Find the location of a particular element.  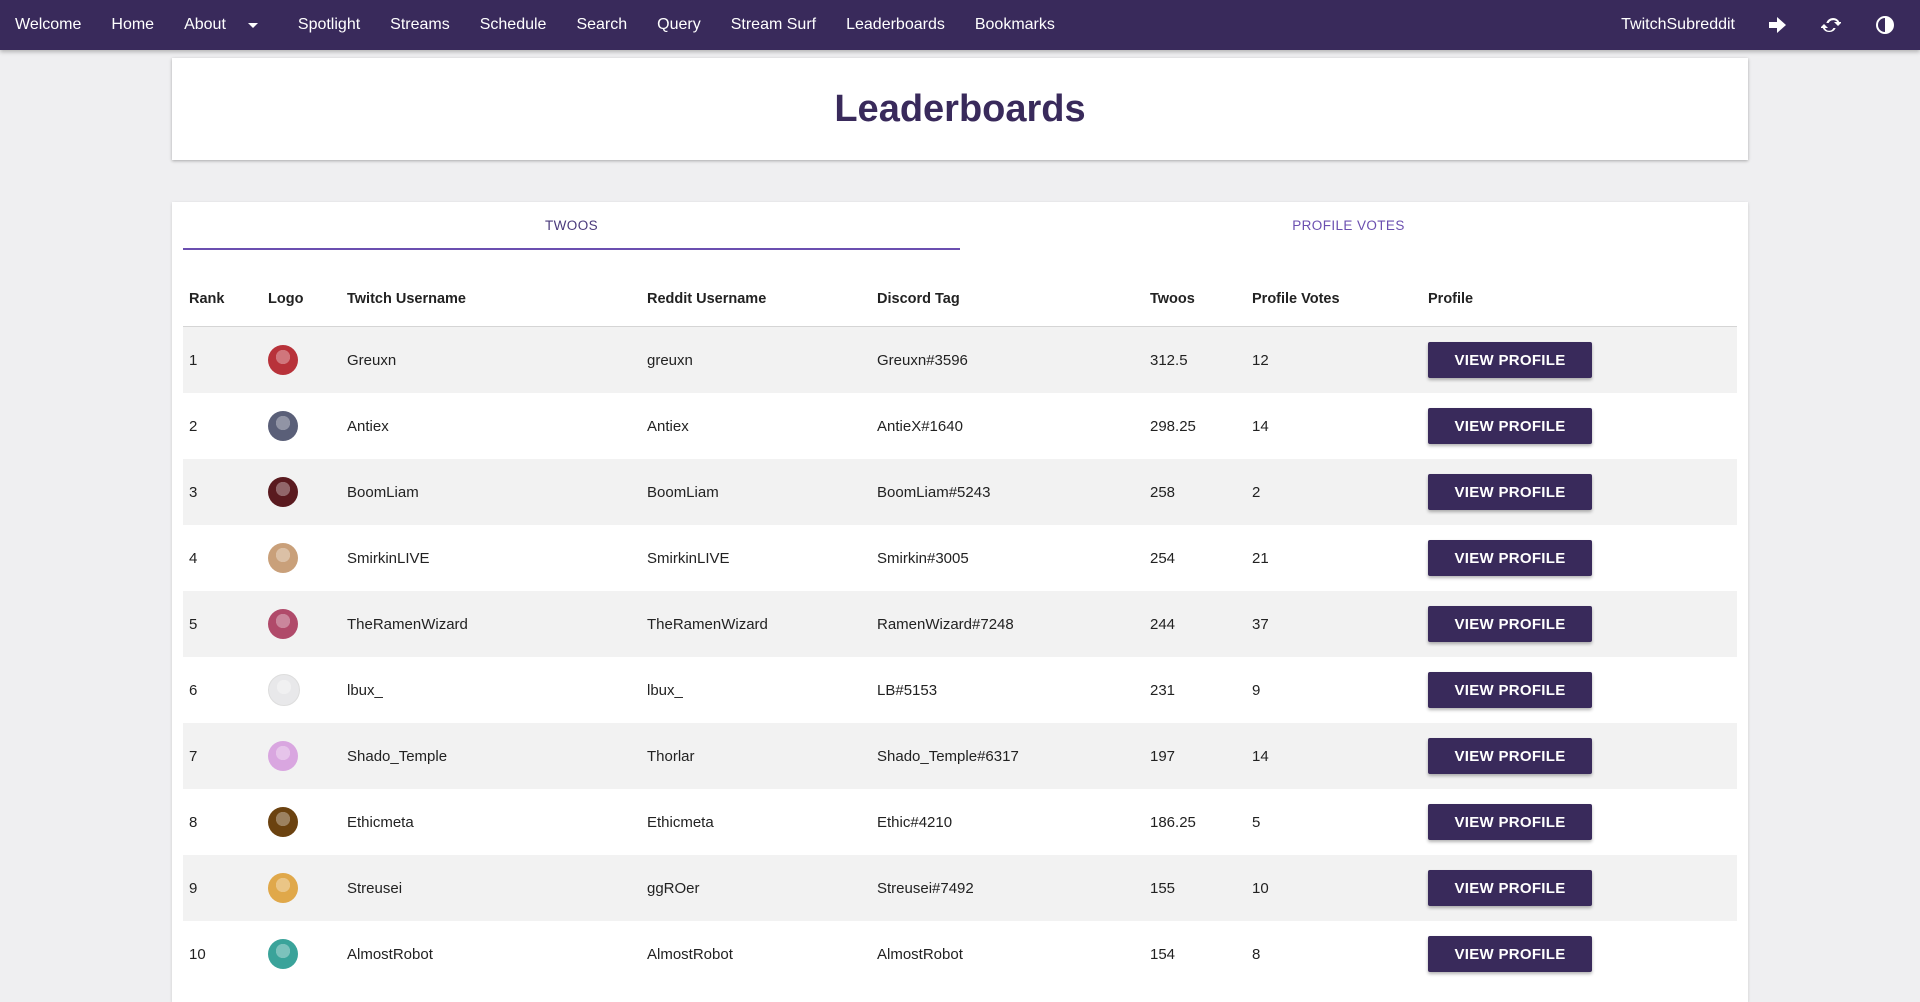

rank-cell: 1 is located at coordinates (193, 360).